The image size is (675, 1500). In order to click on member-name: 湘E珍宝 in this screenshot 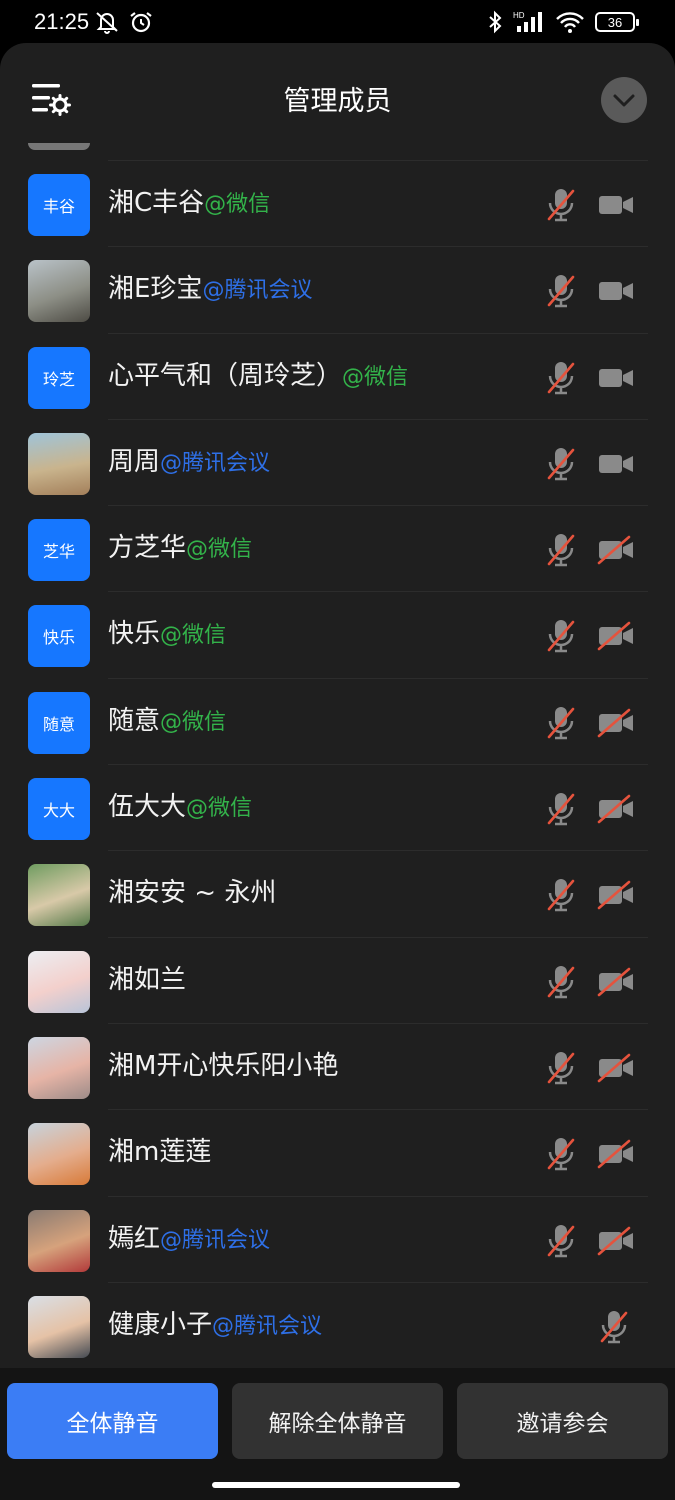, I will do `click(155, 289)`.